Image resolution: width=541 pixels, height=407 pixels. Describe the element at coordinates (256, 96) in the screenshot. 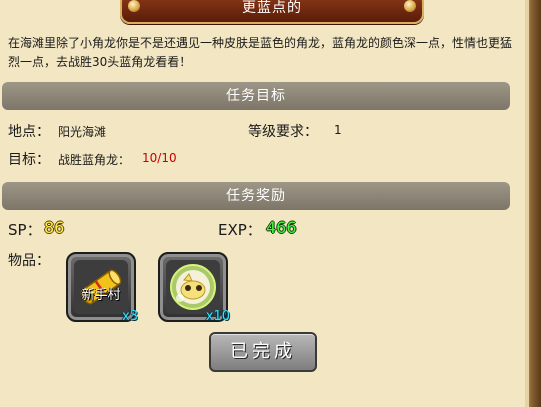

I see `objective-section-header: 任务目标` at that location.